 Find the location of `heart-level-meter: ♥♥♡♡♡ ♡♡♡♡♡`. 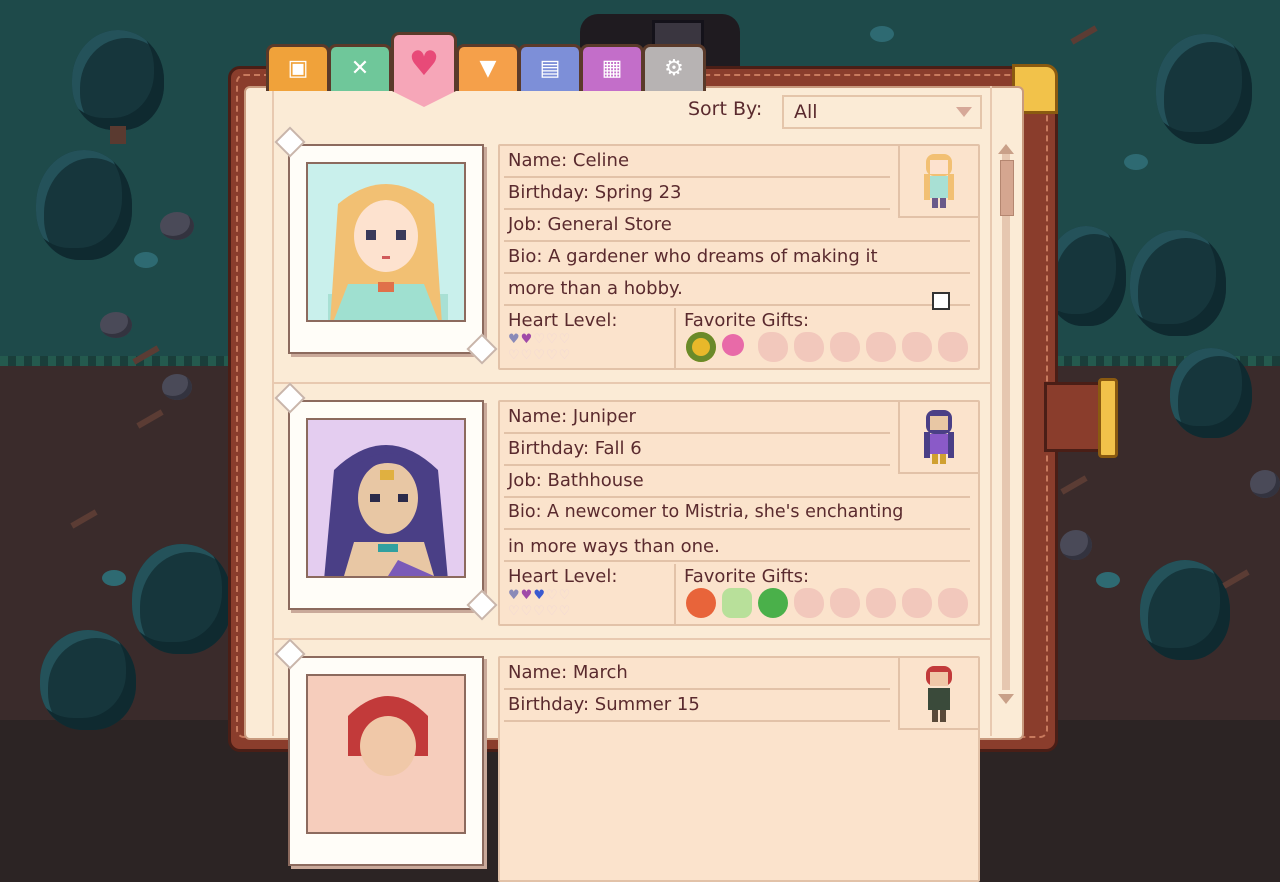

heart-level-meter: ♥♥♡♡♡ ♡♡♡♡♡ is located at coordinates (548, 348).